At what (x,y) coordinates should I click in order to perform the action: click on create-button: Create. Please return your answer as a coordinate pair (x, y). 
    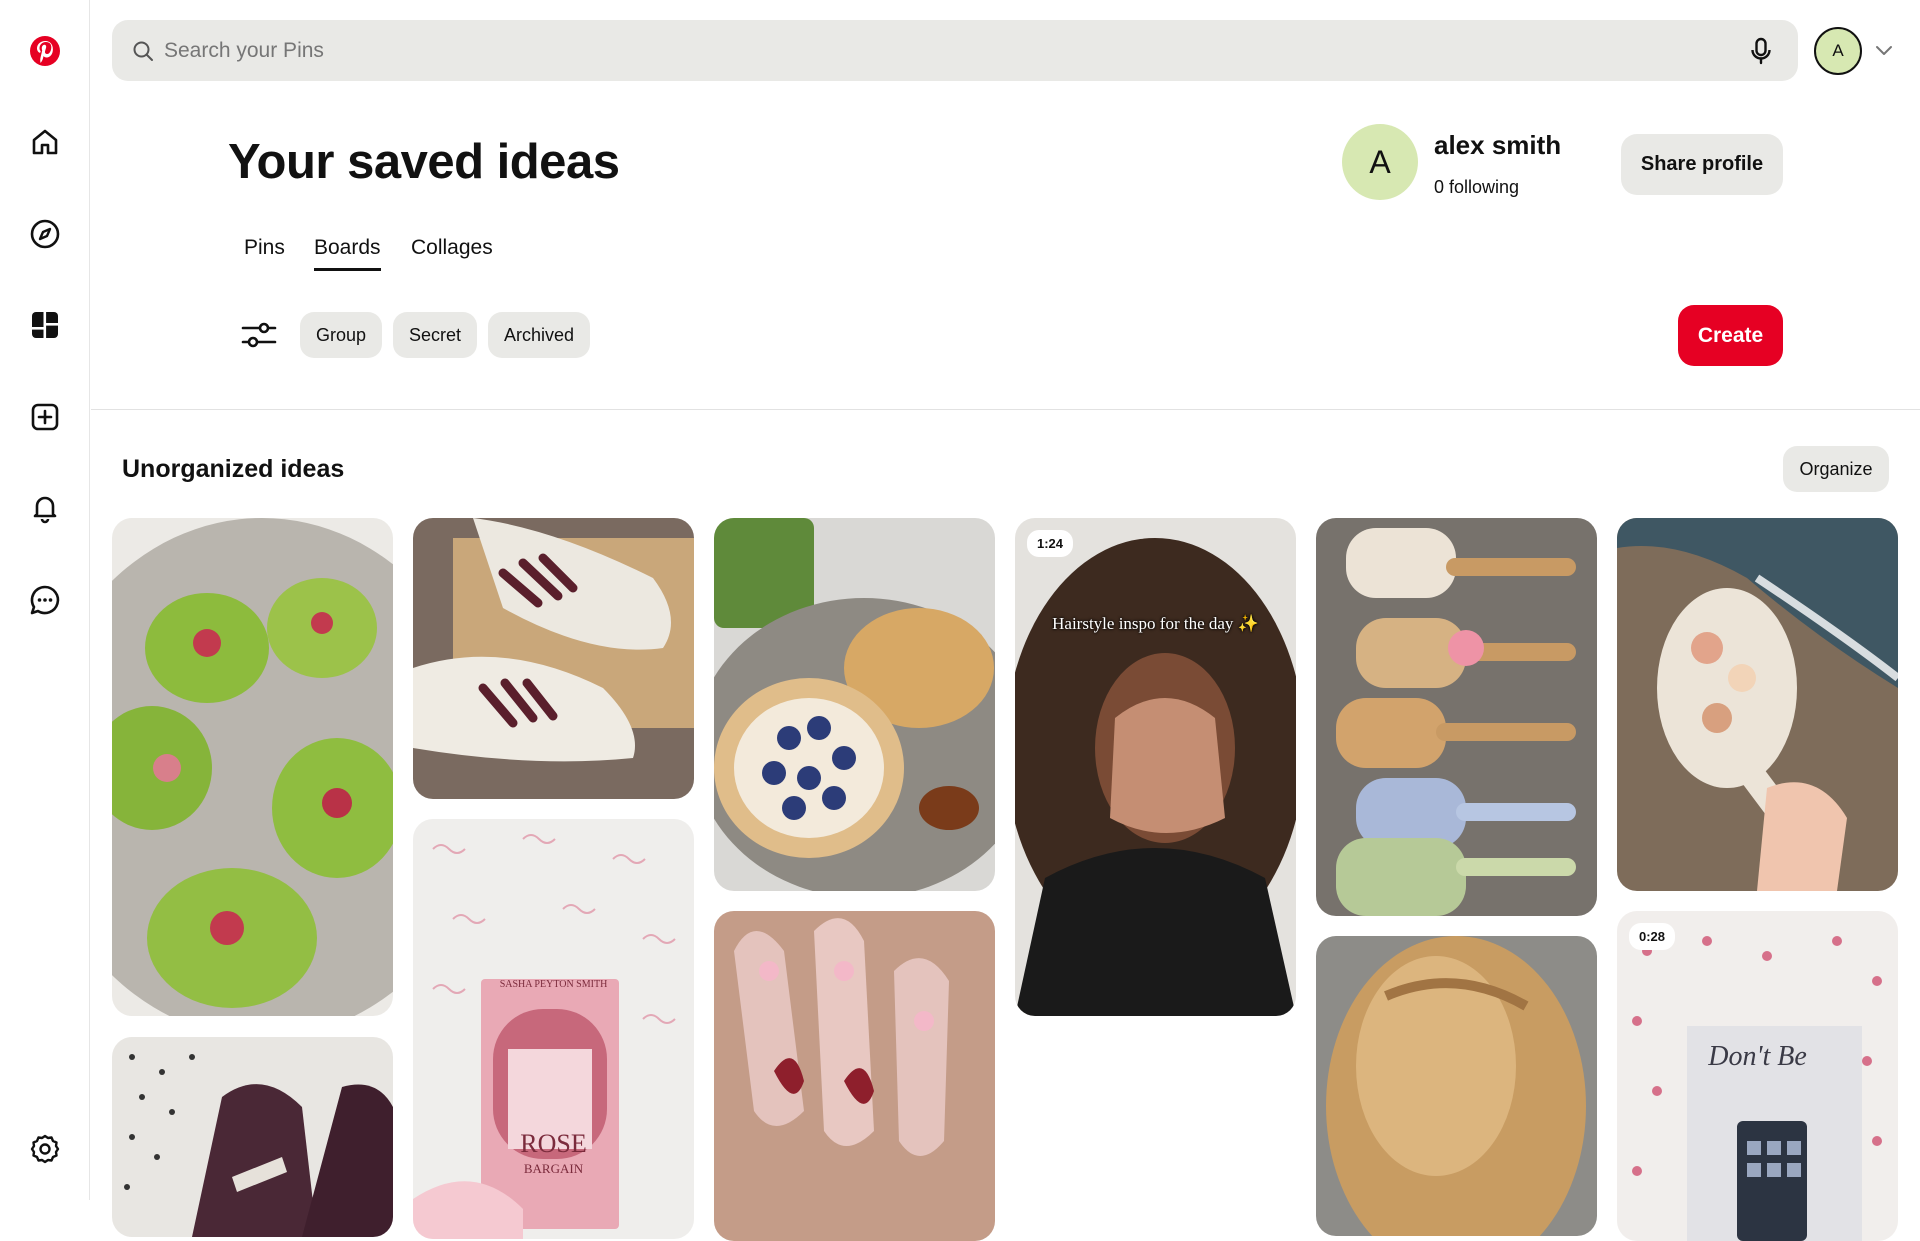
    Looking at the image, I should click on (1730, 335).